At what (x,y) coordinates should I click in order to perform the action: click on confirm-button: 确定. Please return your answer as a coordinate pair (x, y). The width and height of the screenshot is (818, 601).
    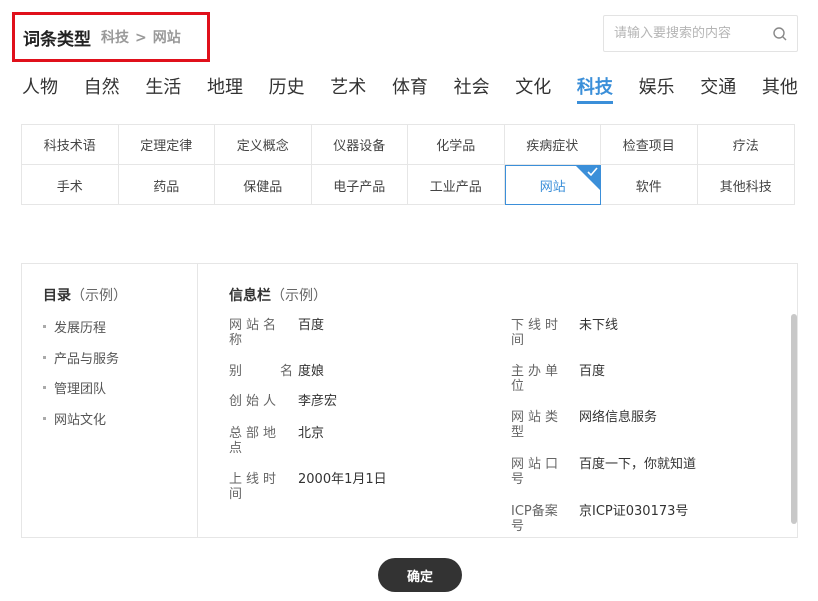
    Looking at the image, I should click on (420, 575).